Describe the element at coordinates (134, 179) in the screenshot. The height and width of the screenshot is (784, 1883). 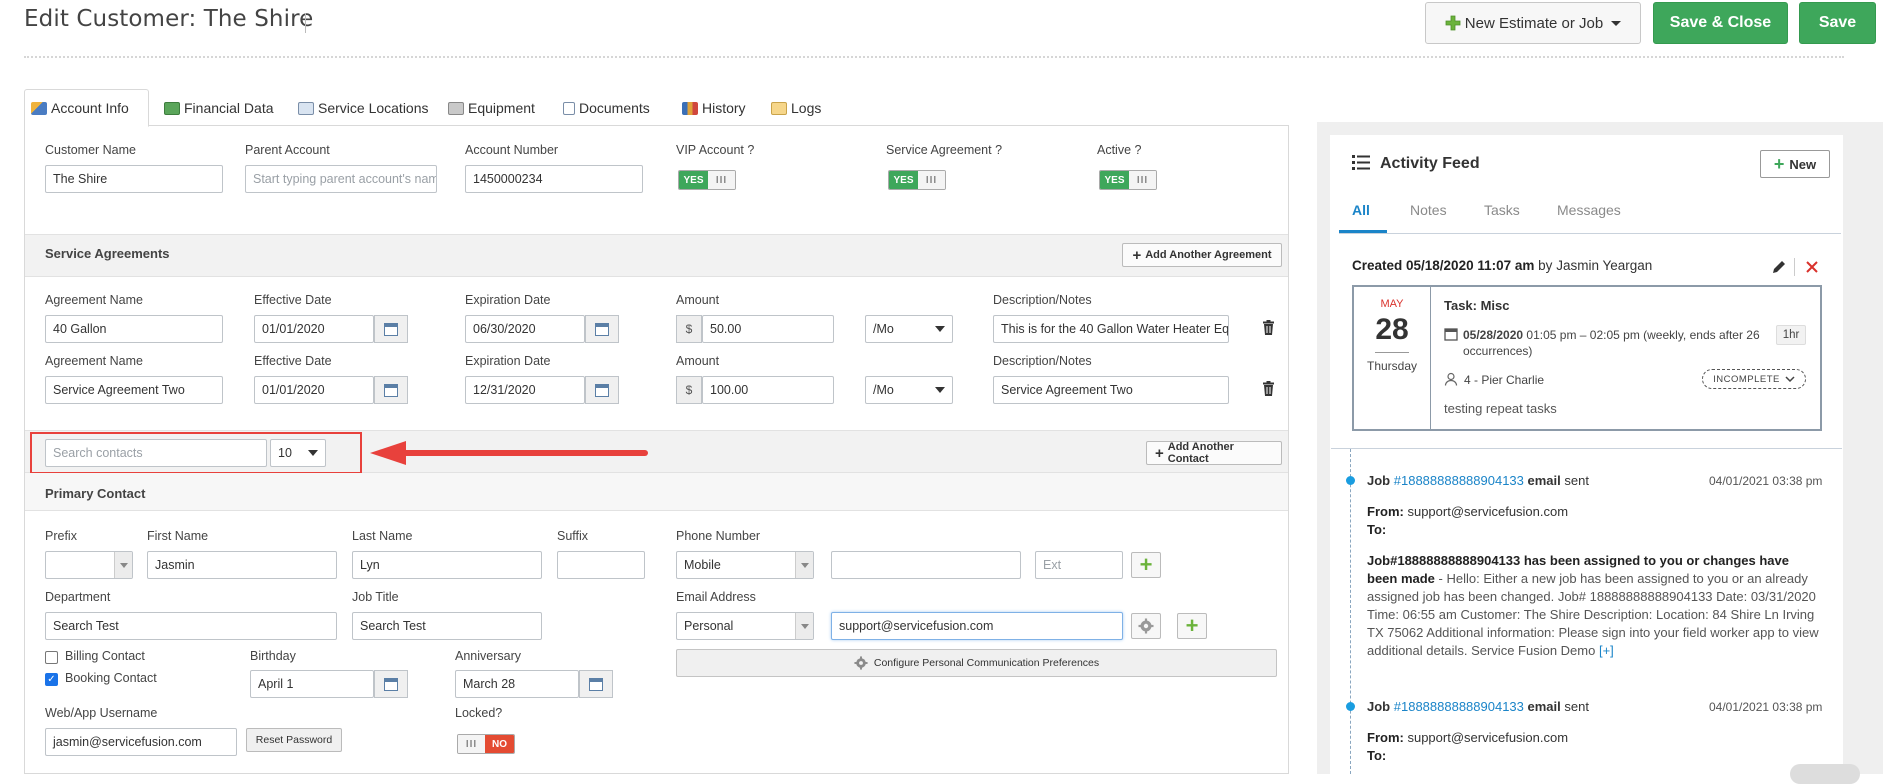
I see `customer-name-input: The Shire` at that location.